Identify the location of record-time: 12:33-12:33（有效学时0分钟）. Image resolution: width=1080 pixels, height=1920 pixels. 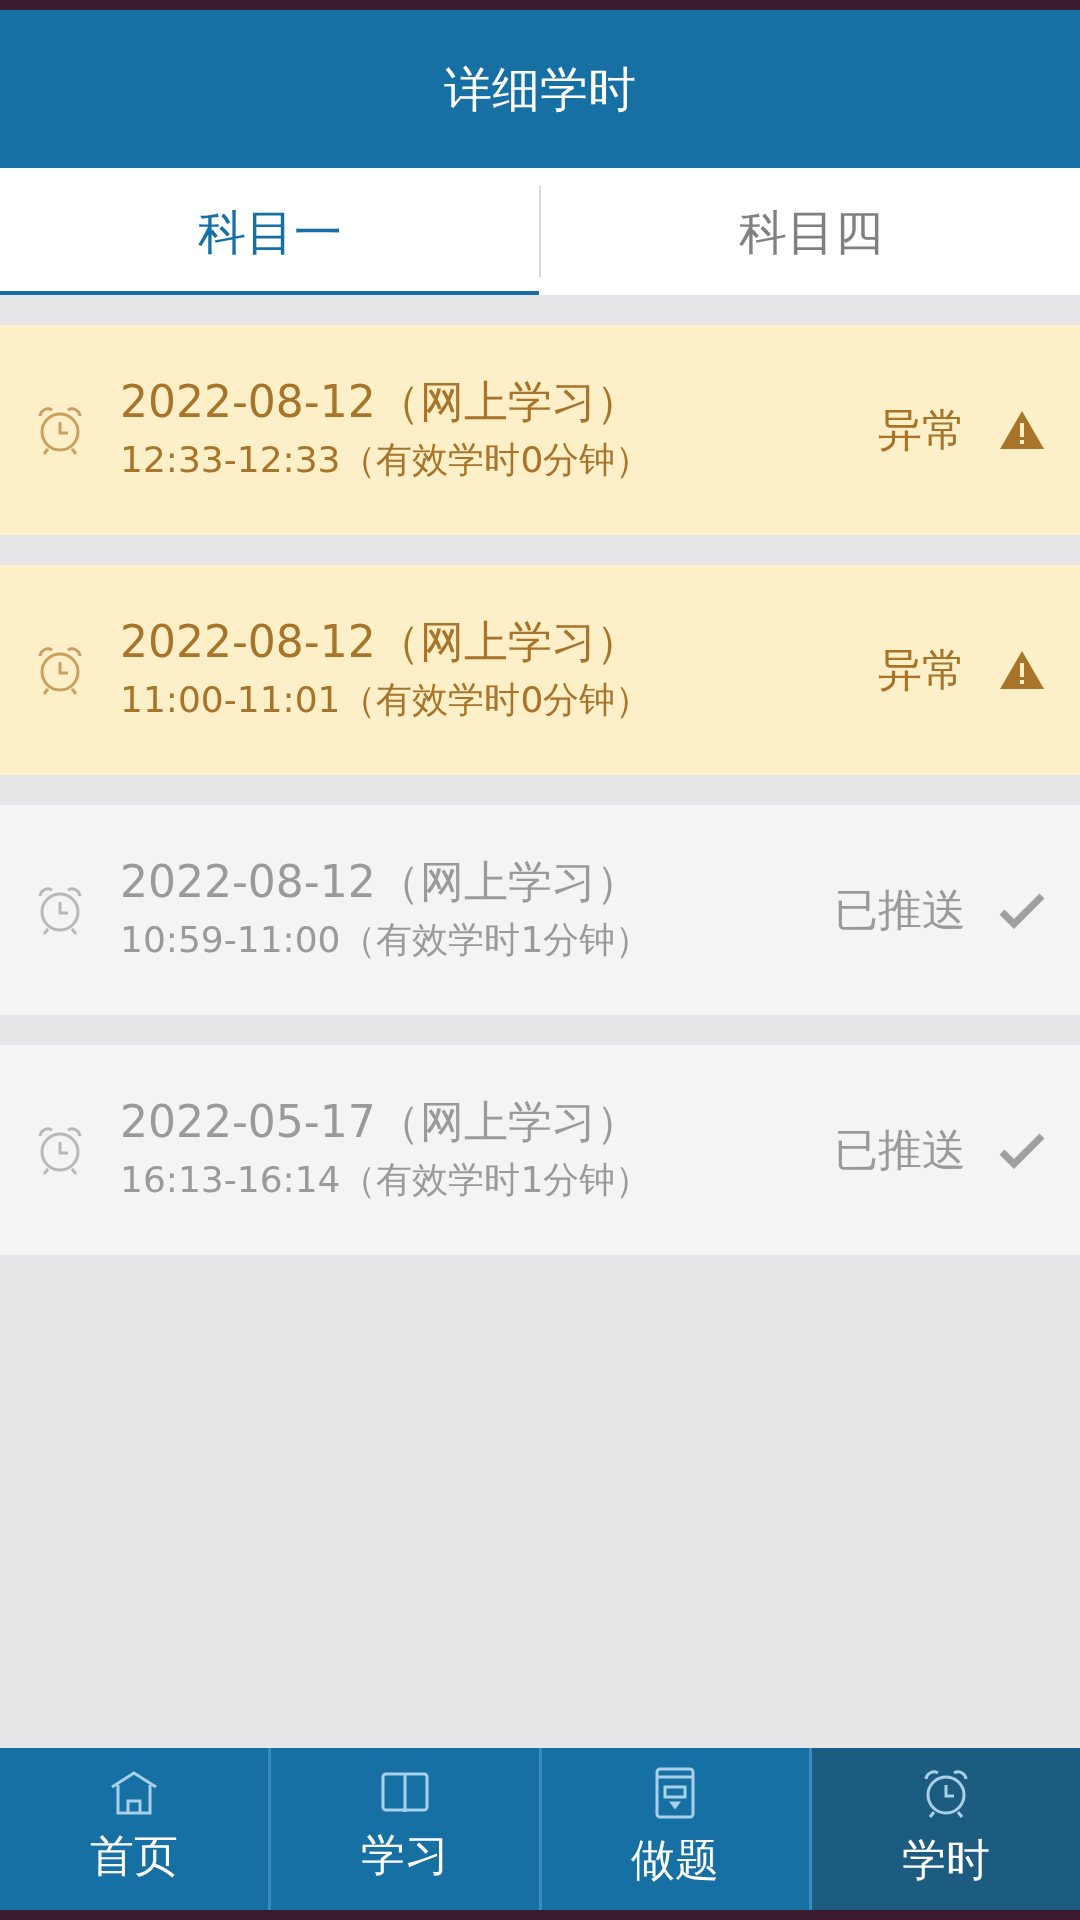
(386, 460).